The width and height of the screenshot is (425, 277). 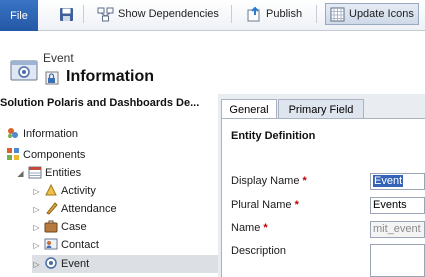 I want to click on section-title: Entity Definition, so click(x=273, y=136).